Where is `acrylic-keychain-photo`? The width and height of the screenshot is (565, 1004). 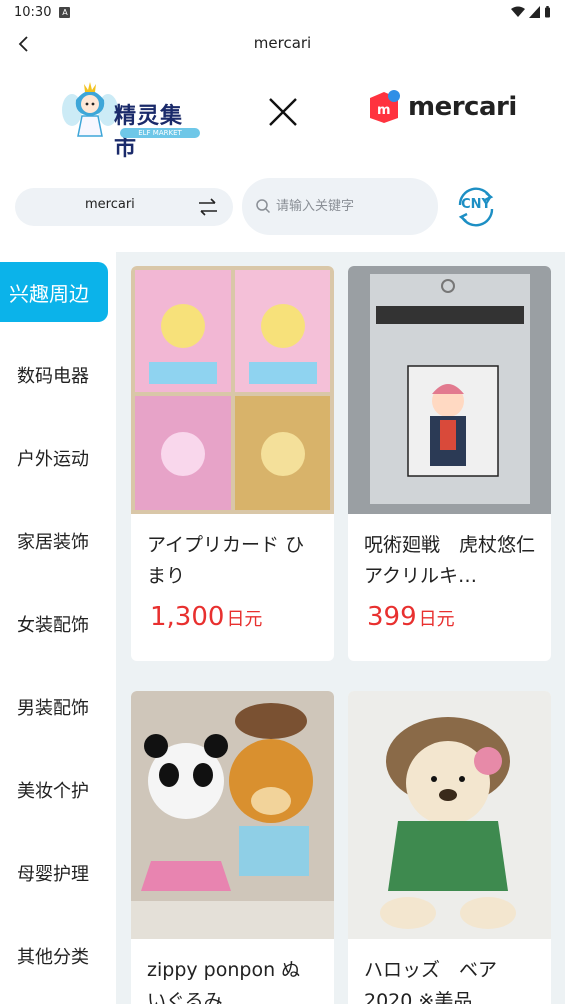 acrylic-keychain-photo is located at coordinates (449, 390).